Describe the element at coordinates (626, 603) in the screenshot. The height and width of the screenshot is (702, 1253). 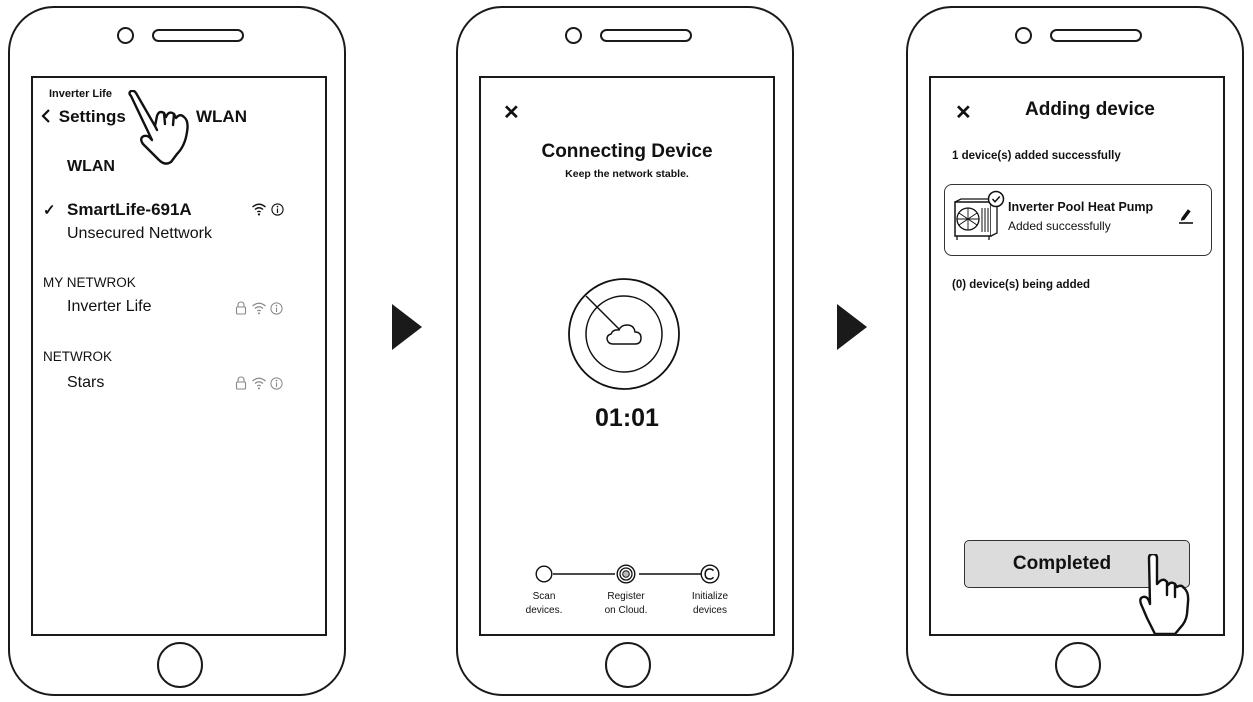
I see `step-label-register: Register on Cloud.` at that location.